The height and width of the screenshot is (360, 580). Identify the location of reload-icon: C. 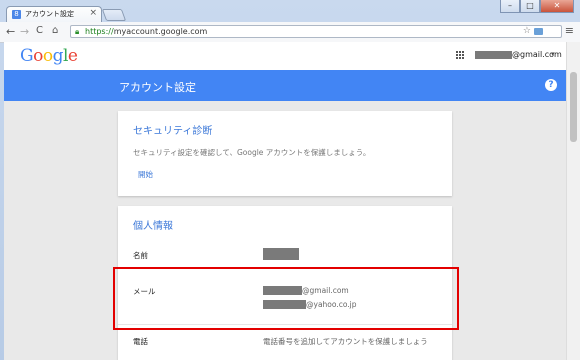
(39, 30).